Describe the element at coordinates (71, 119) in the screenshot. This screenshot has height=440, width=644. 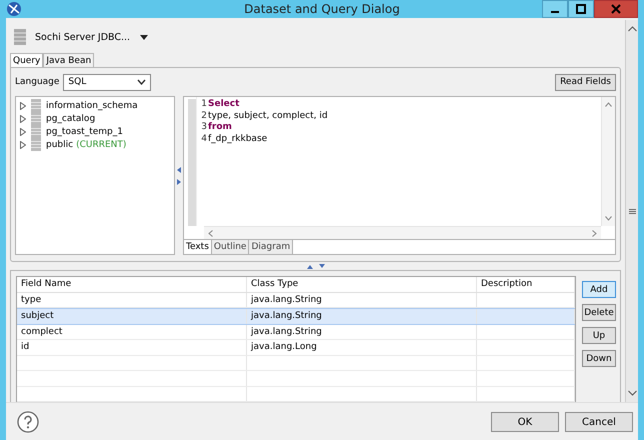
I see `tree-item: pg_catalog` at that location.